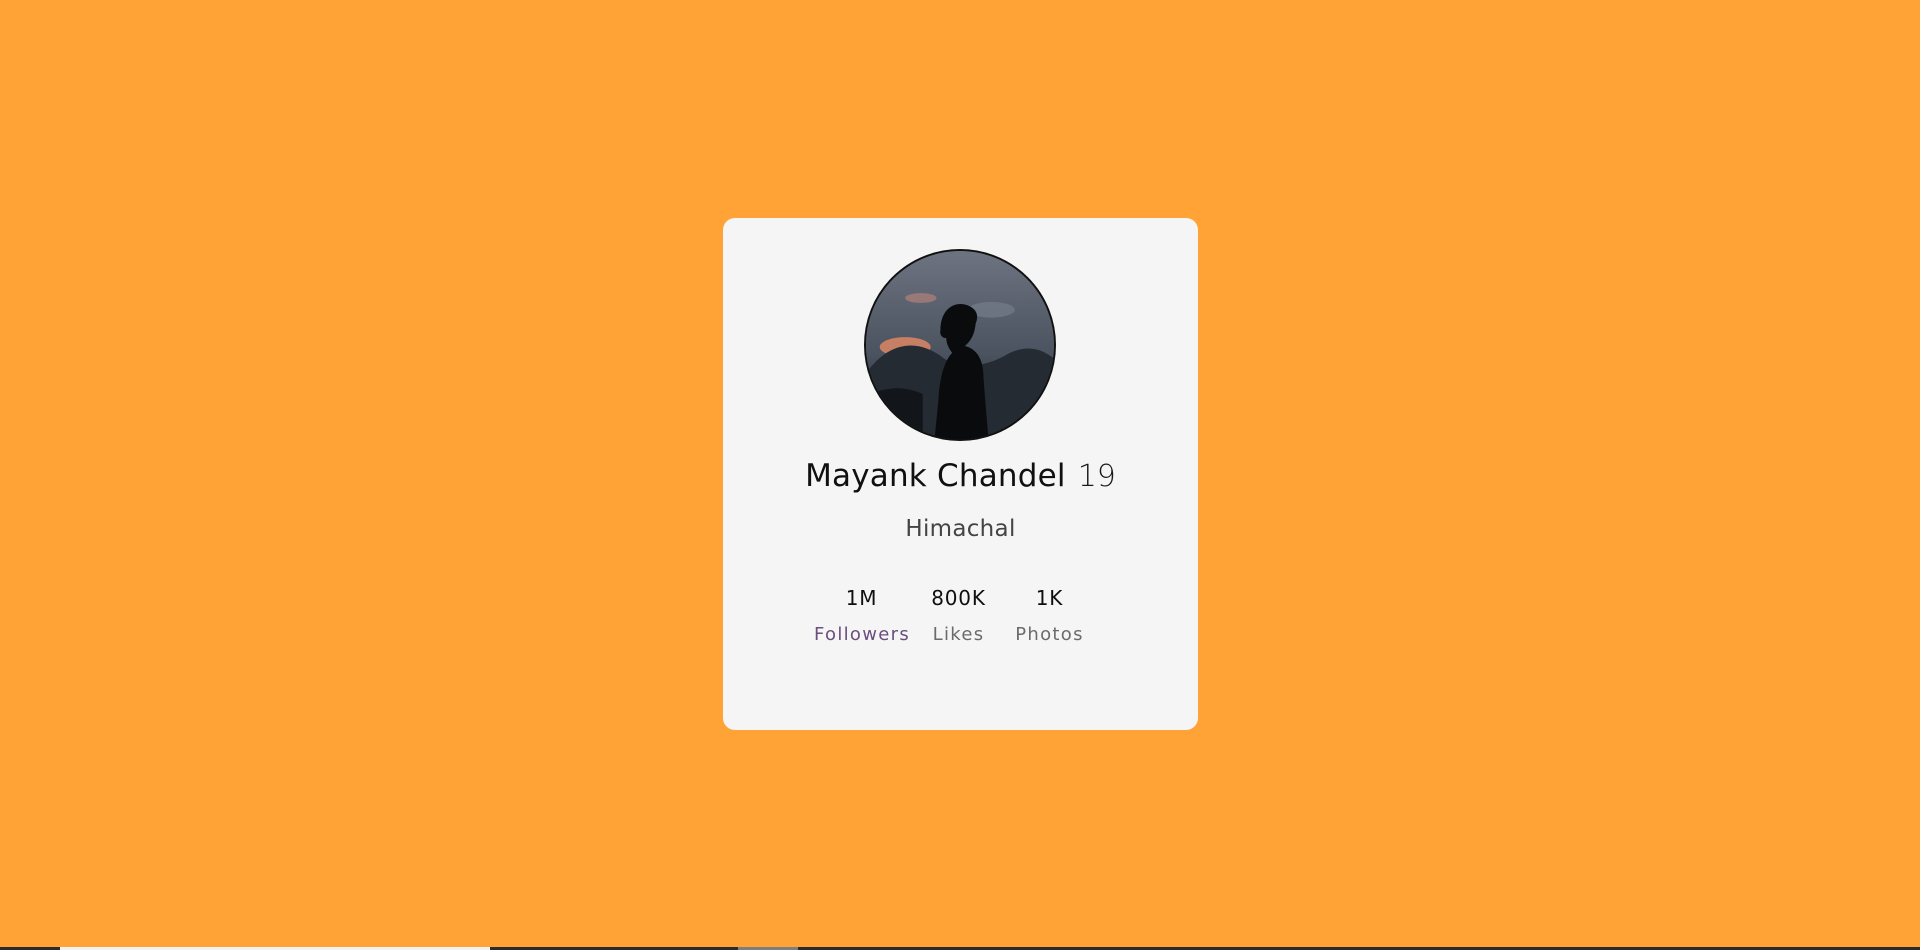 Image resolution: width=1920 pixels, height=950 pixels. I want to click on stat-photos-label: Photos, so click(1049, 634).